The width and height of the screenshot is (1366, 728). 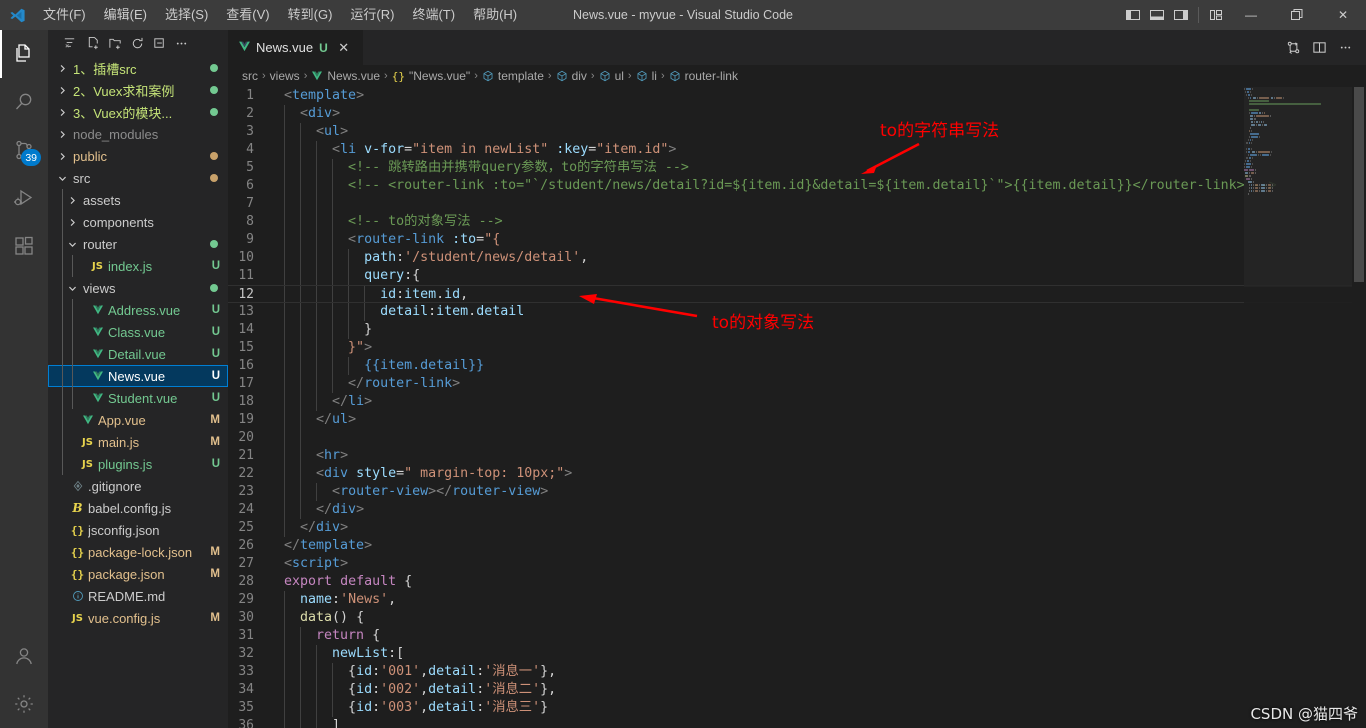 I want to click on customize-layout-icon, so click(x=1216, y=15).